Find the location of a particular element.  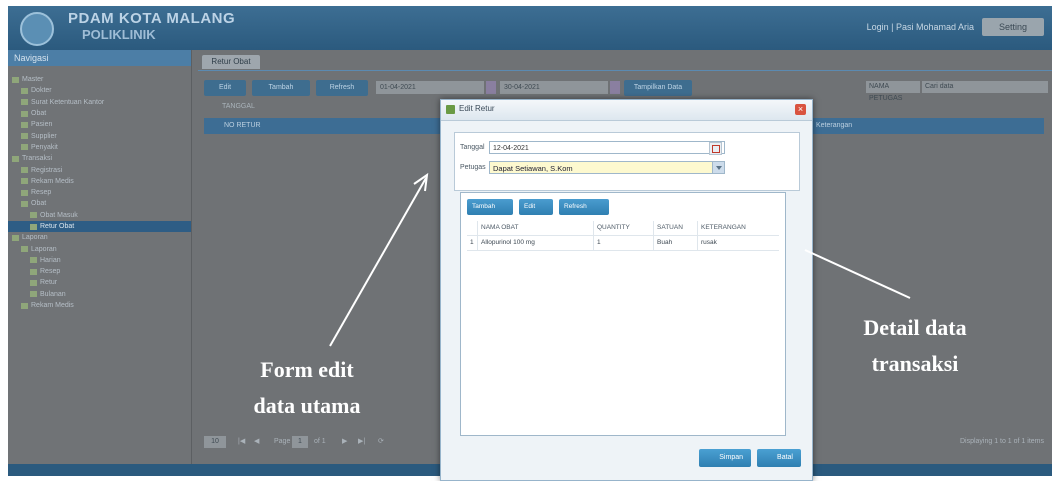

annotation-detail-line2: transaksi is located at coordinates (915, 363).